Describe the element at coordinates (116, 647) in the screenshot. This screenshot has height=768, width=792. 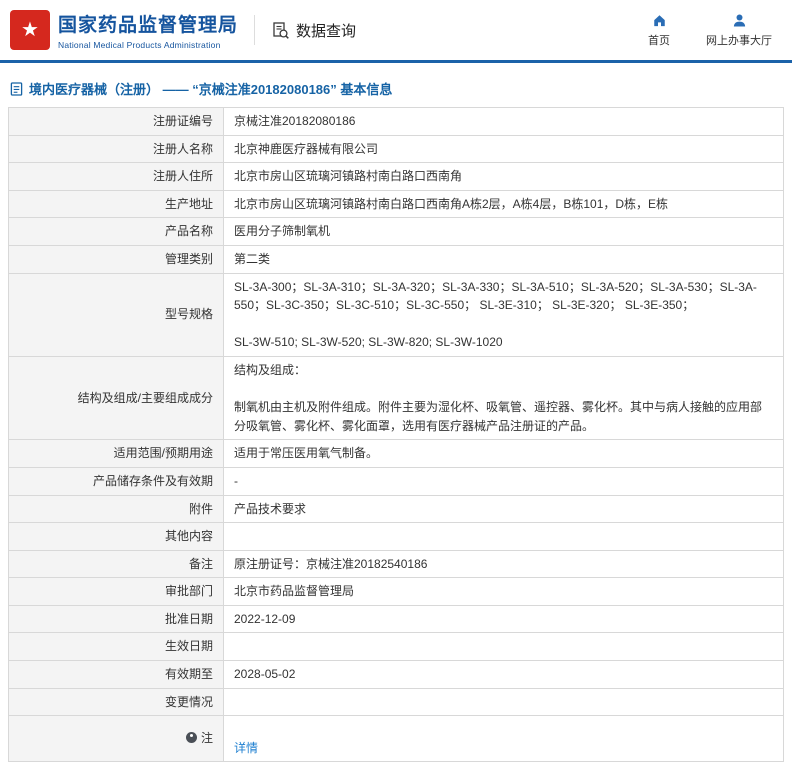
I see `row-label: 生效日期` at that location.